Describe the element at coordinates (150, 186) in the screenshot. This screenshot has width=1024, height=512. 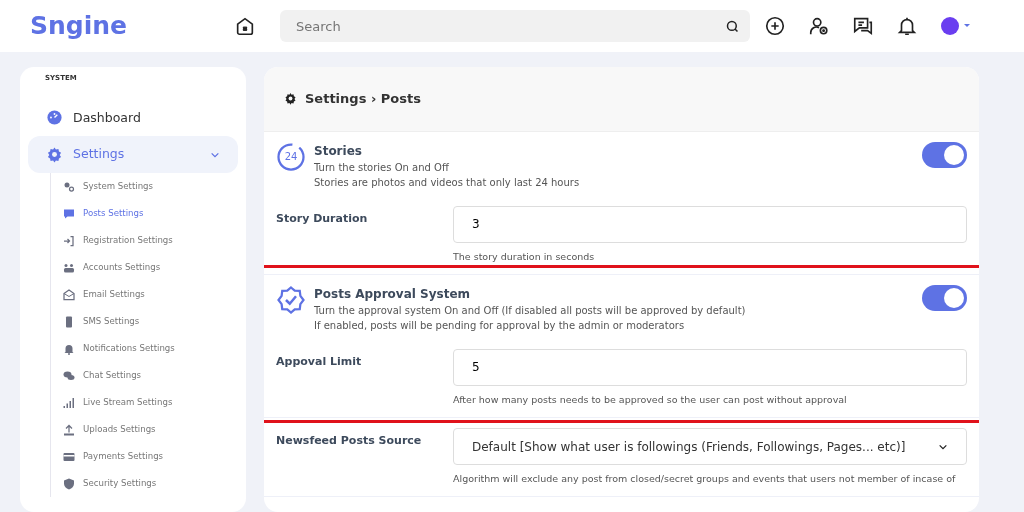
I see `submenu-item: System Settings` at that location.